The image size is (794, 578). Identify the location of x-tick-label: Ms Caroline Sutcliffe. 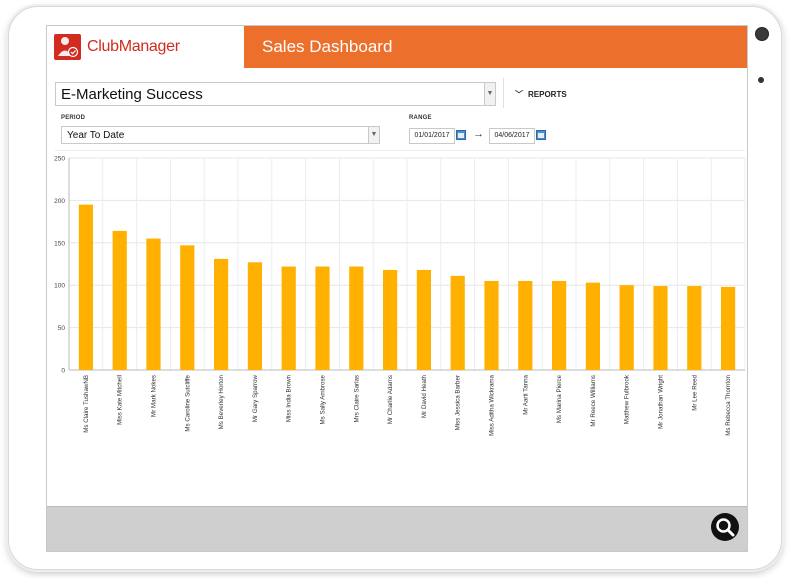
(187, 402).